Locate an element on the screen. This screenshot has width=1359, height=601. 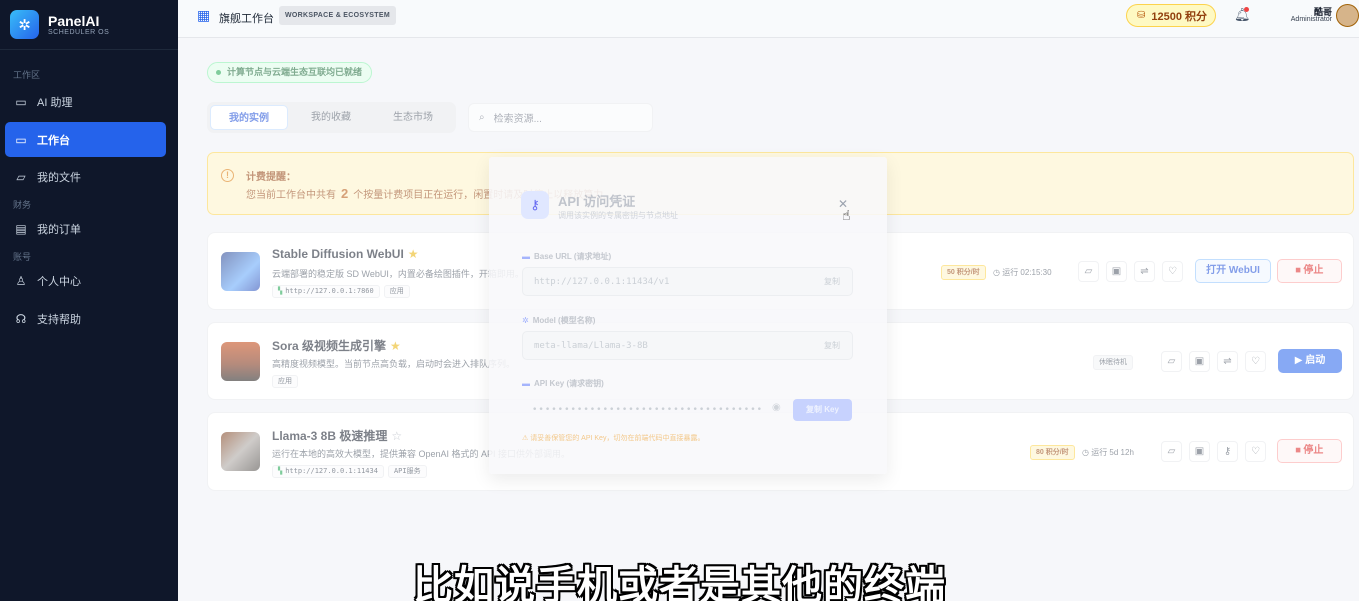
modal-subtitle: 调用该实例的专属密钥与节点地址 is located at coordinates (618, 215).